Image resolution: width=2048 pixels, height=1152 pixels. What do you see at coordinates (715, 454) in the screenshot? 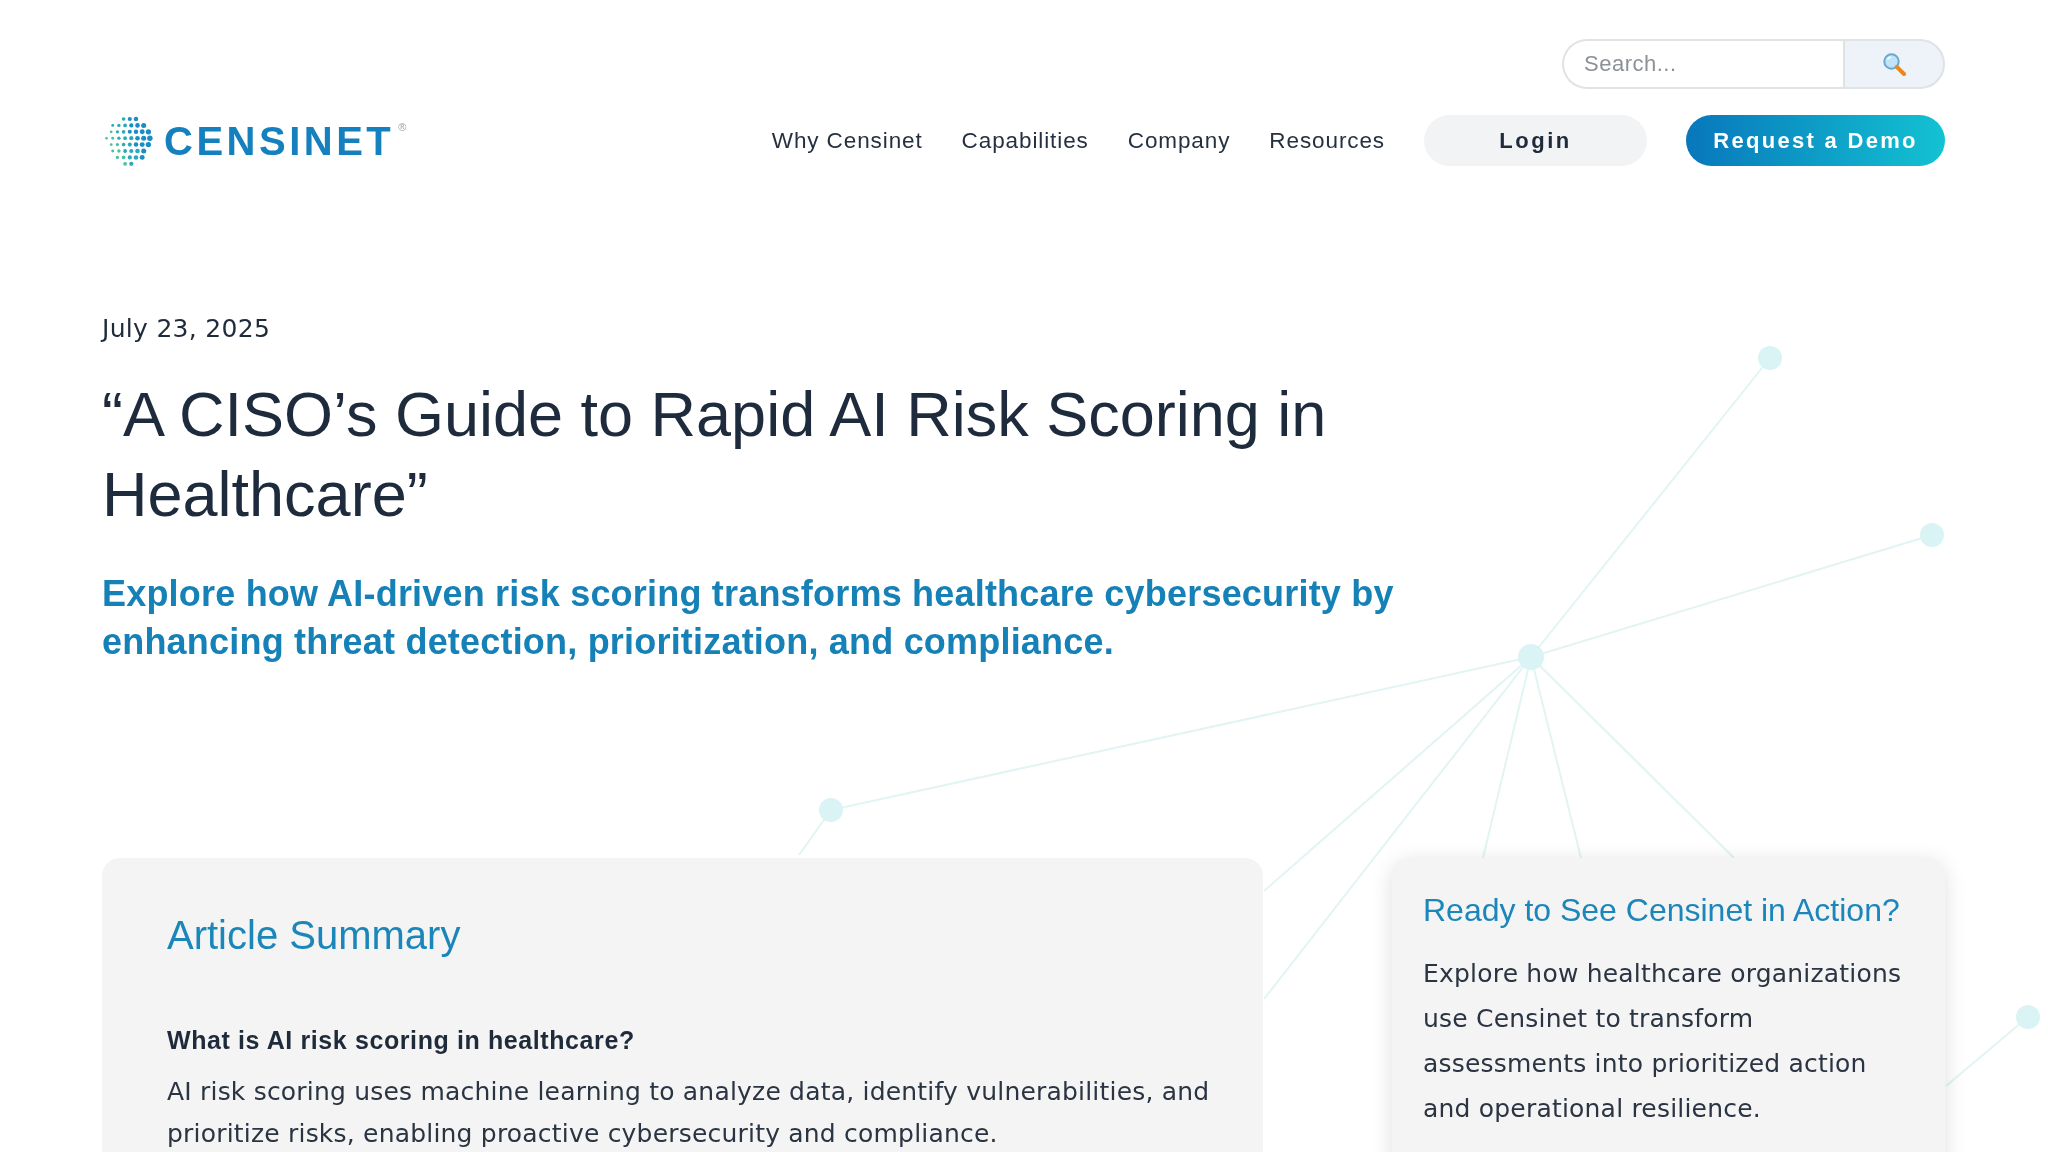
I see `article-title: “A CISO’s Guide to Rapid AI Risk Scoring in Healthcare”` at bounding box center [715, 454].